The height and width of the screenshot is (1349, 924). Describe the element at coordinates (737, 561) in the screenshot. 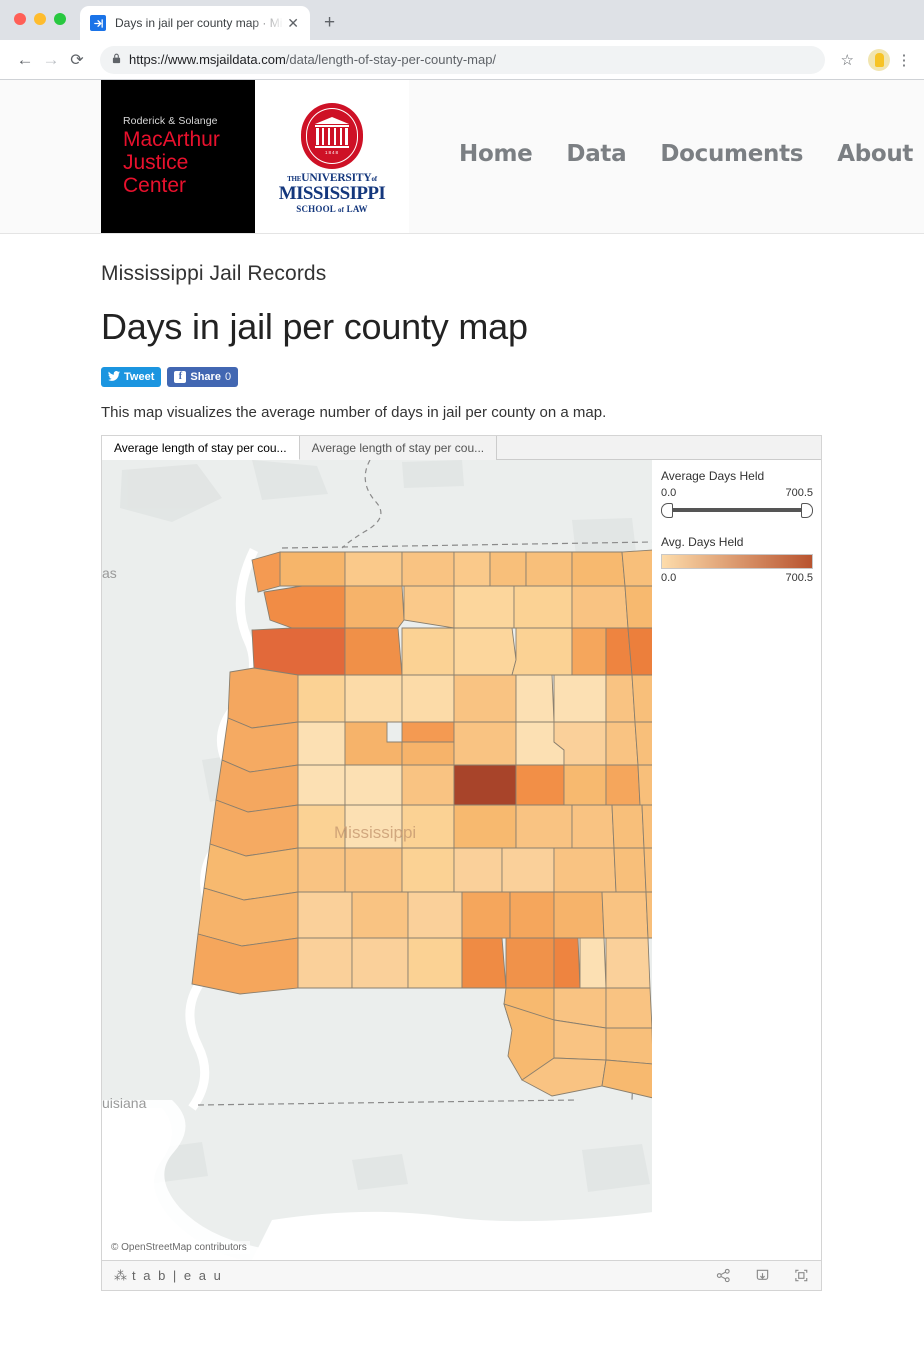

I see `color-legend-gradient` at that location.